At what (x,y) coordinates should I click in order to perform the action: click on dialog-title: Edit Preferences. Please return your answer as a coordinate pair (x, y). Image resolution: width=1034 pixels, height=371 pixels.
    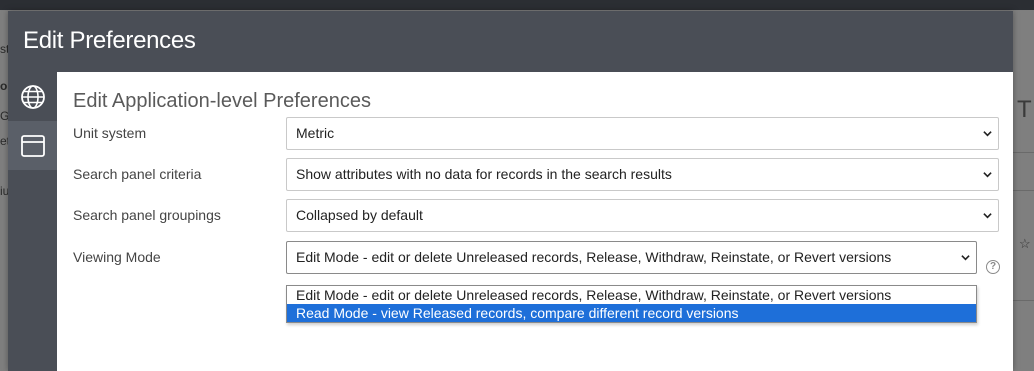
    Looking at the image, I should click on (109, 40).